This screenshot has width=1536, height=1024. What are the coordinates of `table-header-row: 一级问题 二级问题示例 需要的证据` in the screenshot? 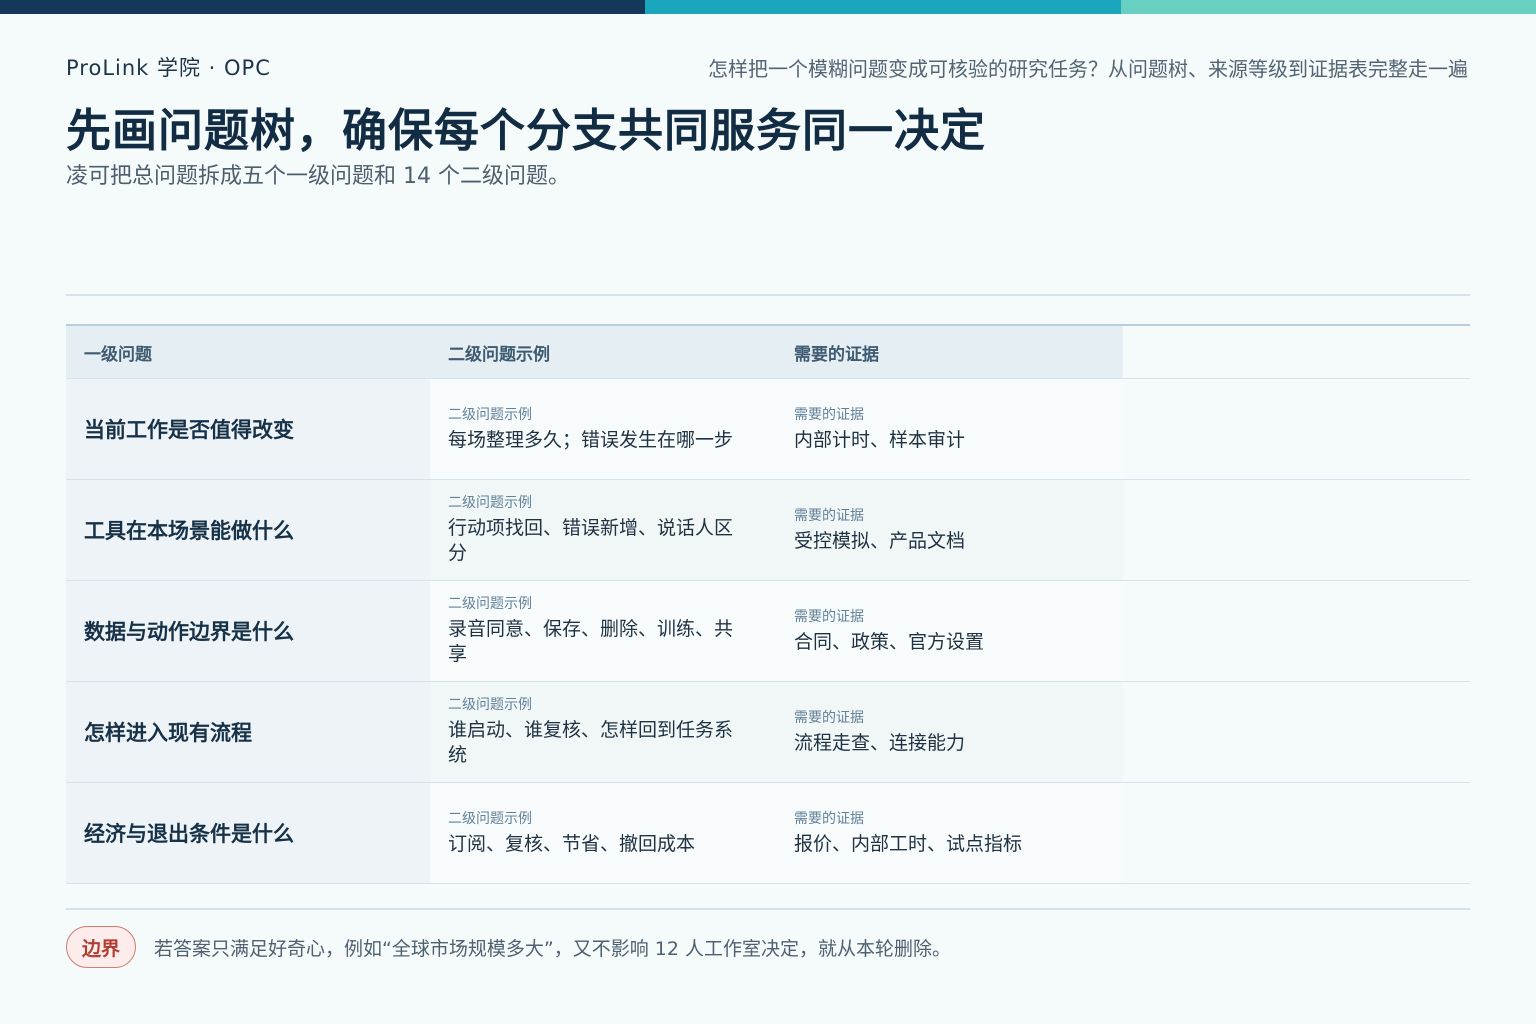 It's located at (768, 352).